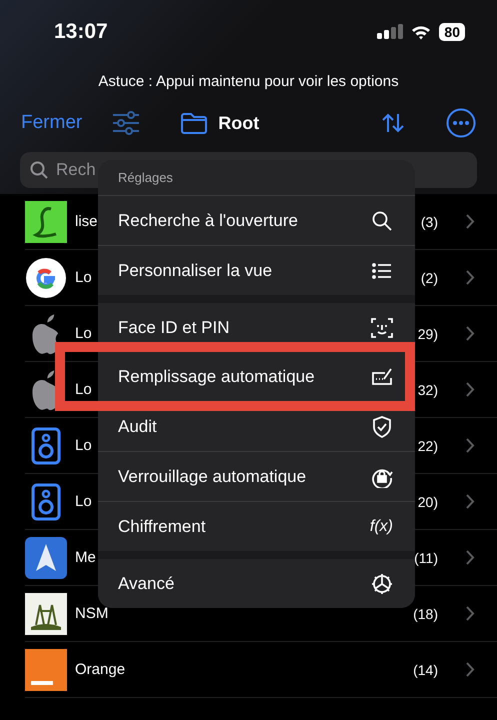 This screenshot has width=497, height=720. Describe the element at coordinates (452, 32) in the screenshot. I see `battery-level: 80` at that location.